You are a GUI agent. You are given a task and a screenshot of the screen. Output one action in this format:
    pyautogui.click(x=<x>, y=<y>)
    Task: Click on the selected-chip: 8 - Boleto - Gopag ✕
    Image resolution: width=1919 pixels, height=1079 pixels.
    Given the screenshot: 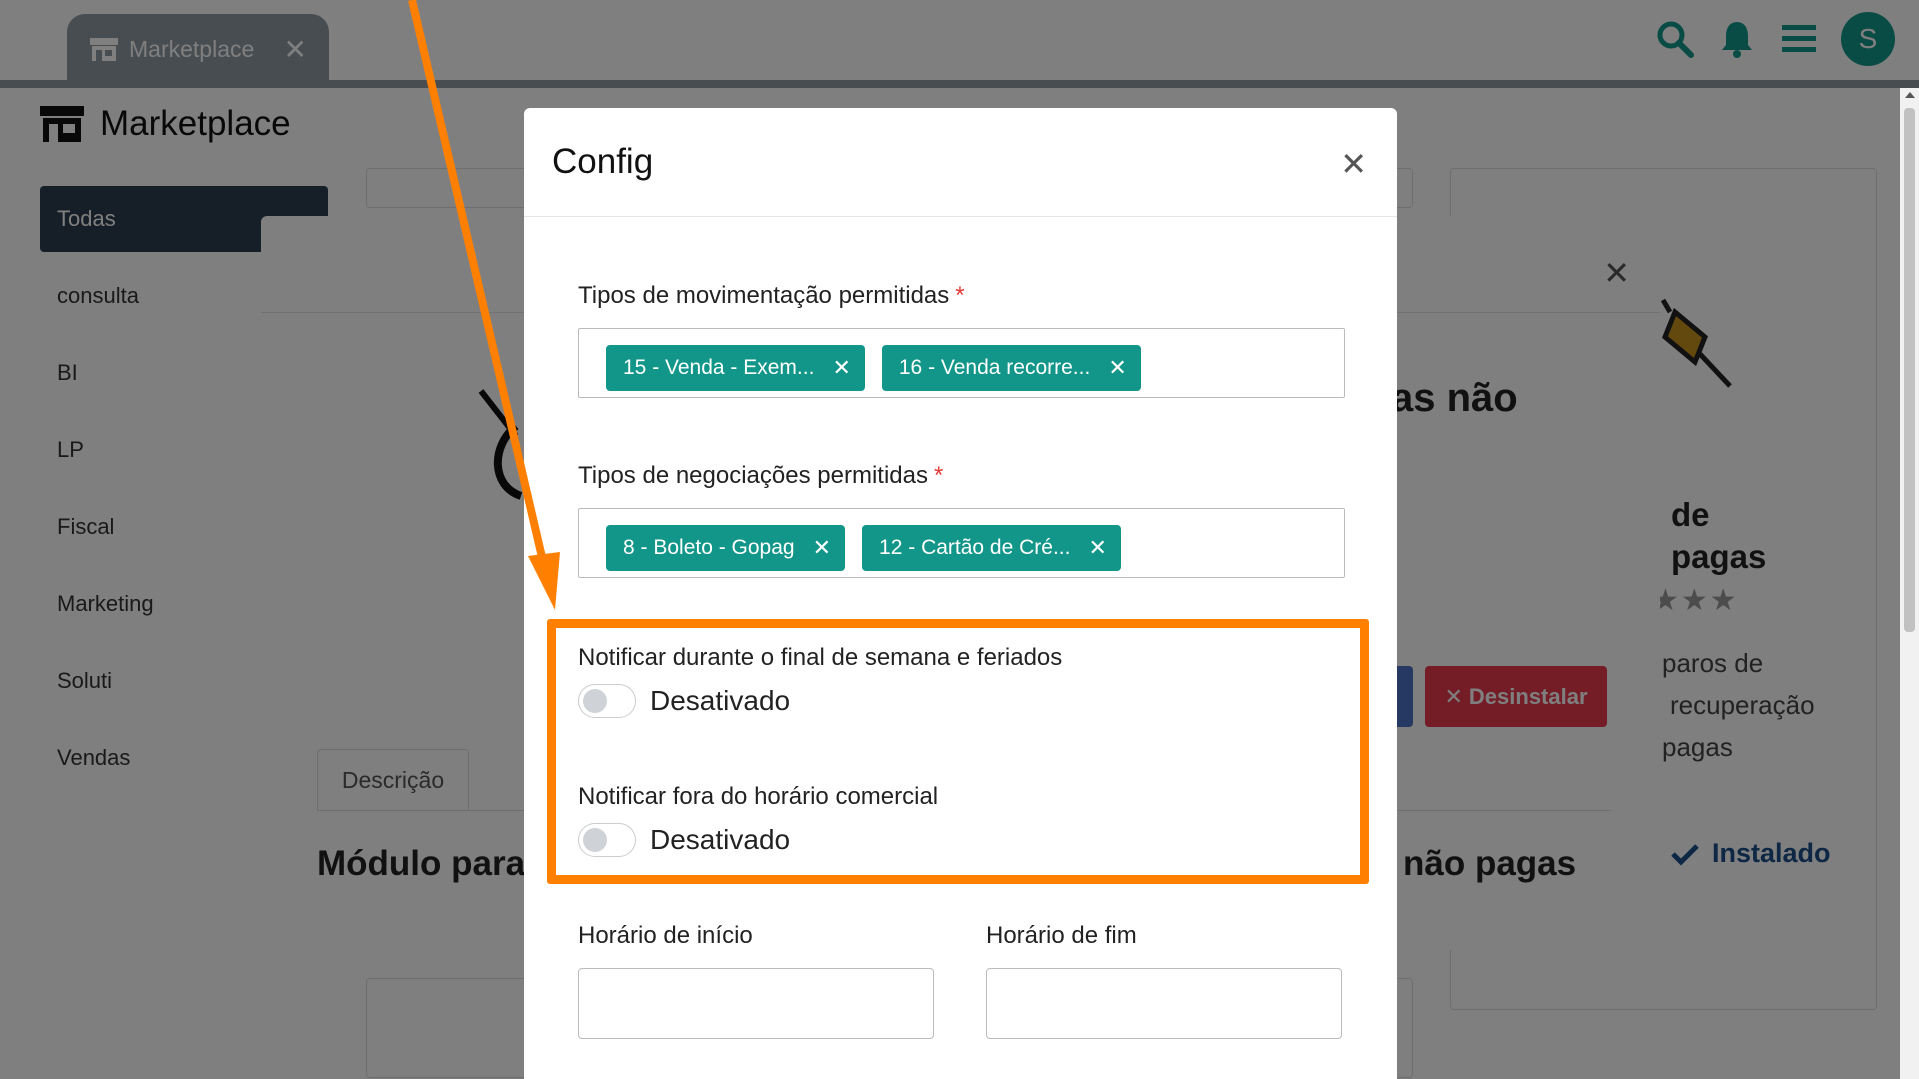 What is the action you would take?
    pyautogui.click(x=726, y=548)
    